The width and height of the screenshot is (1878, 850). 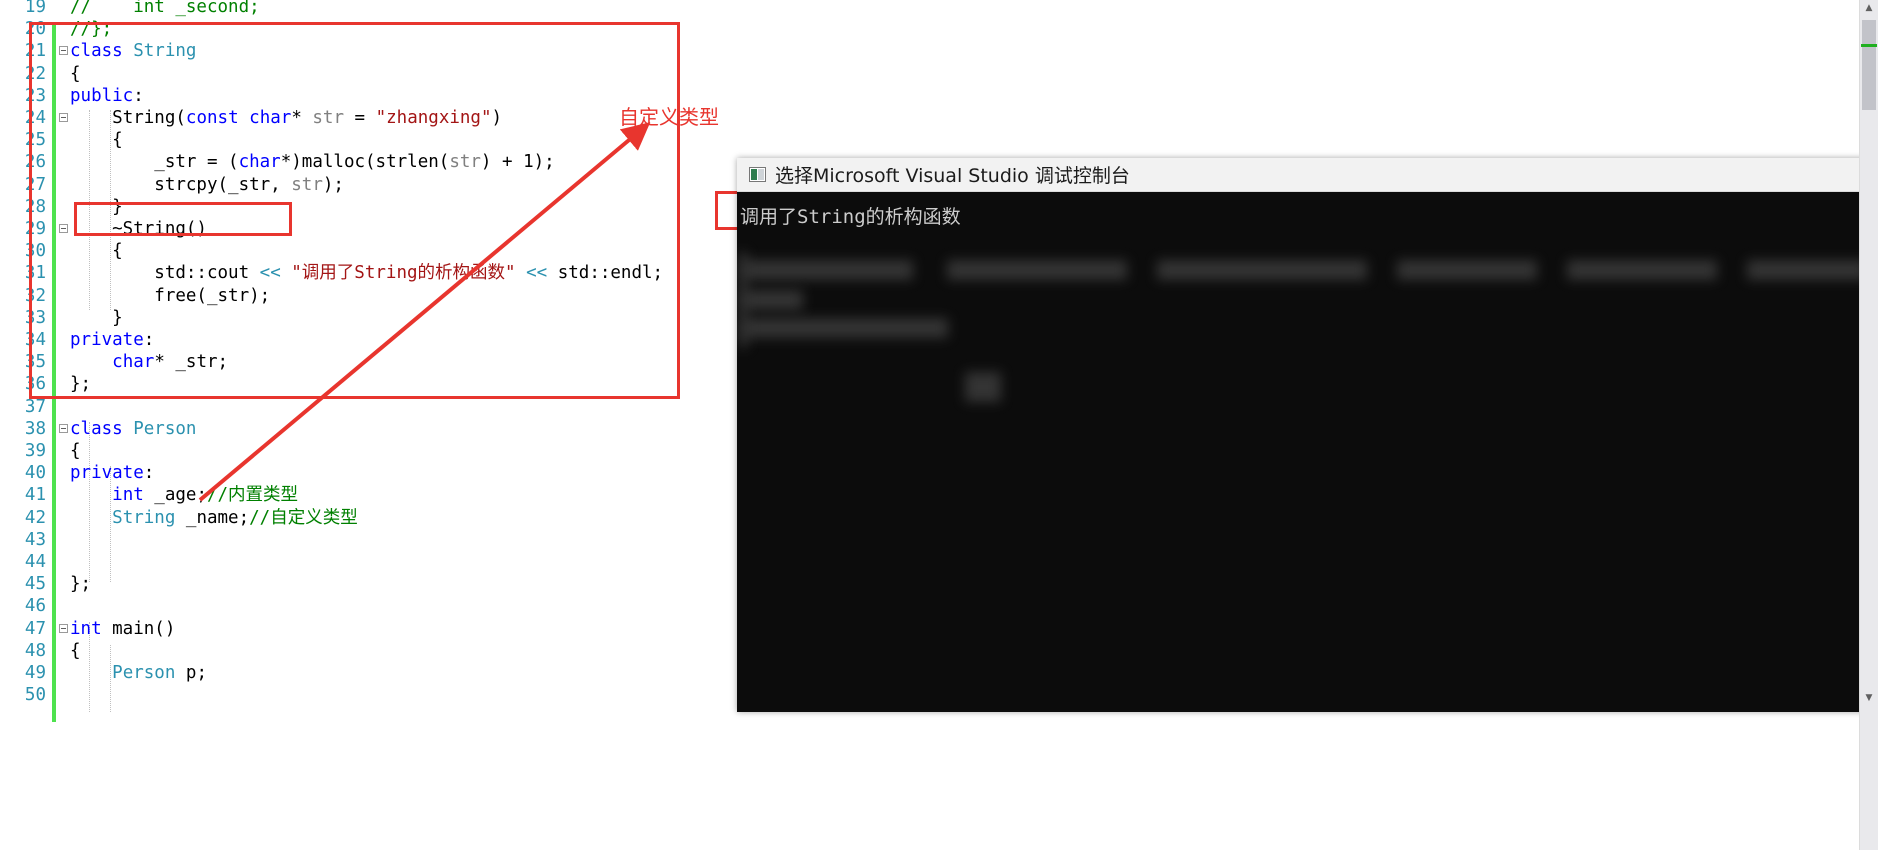 I want to click on line-number: 47, so click(x=35, y=628).